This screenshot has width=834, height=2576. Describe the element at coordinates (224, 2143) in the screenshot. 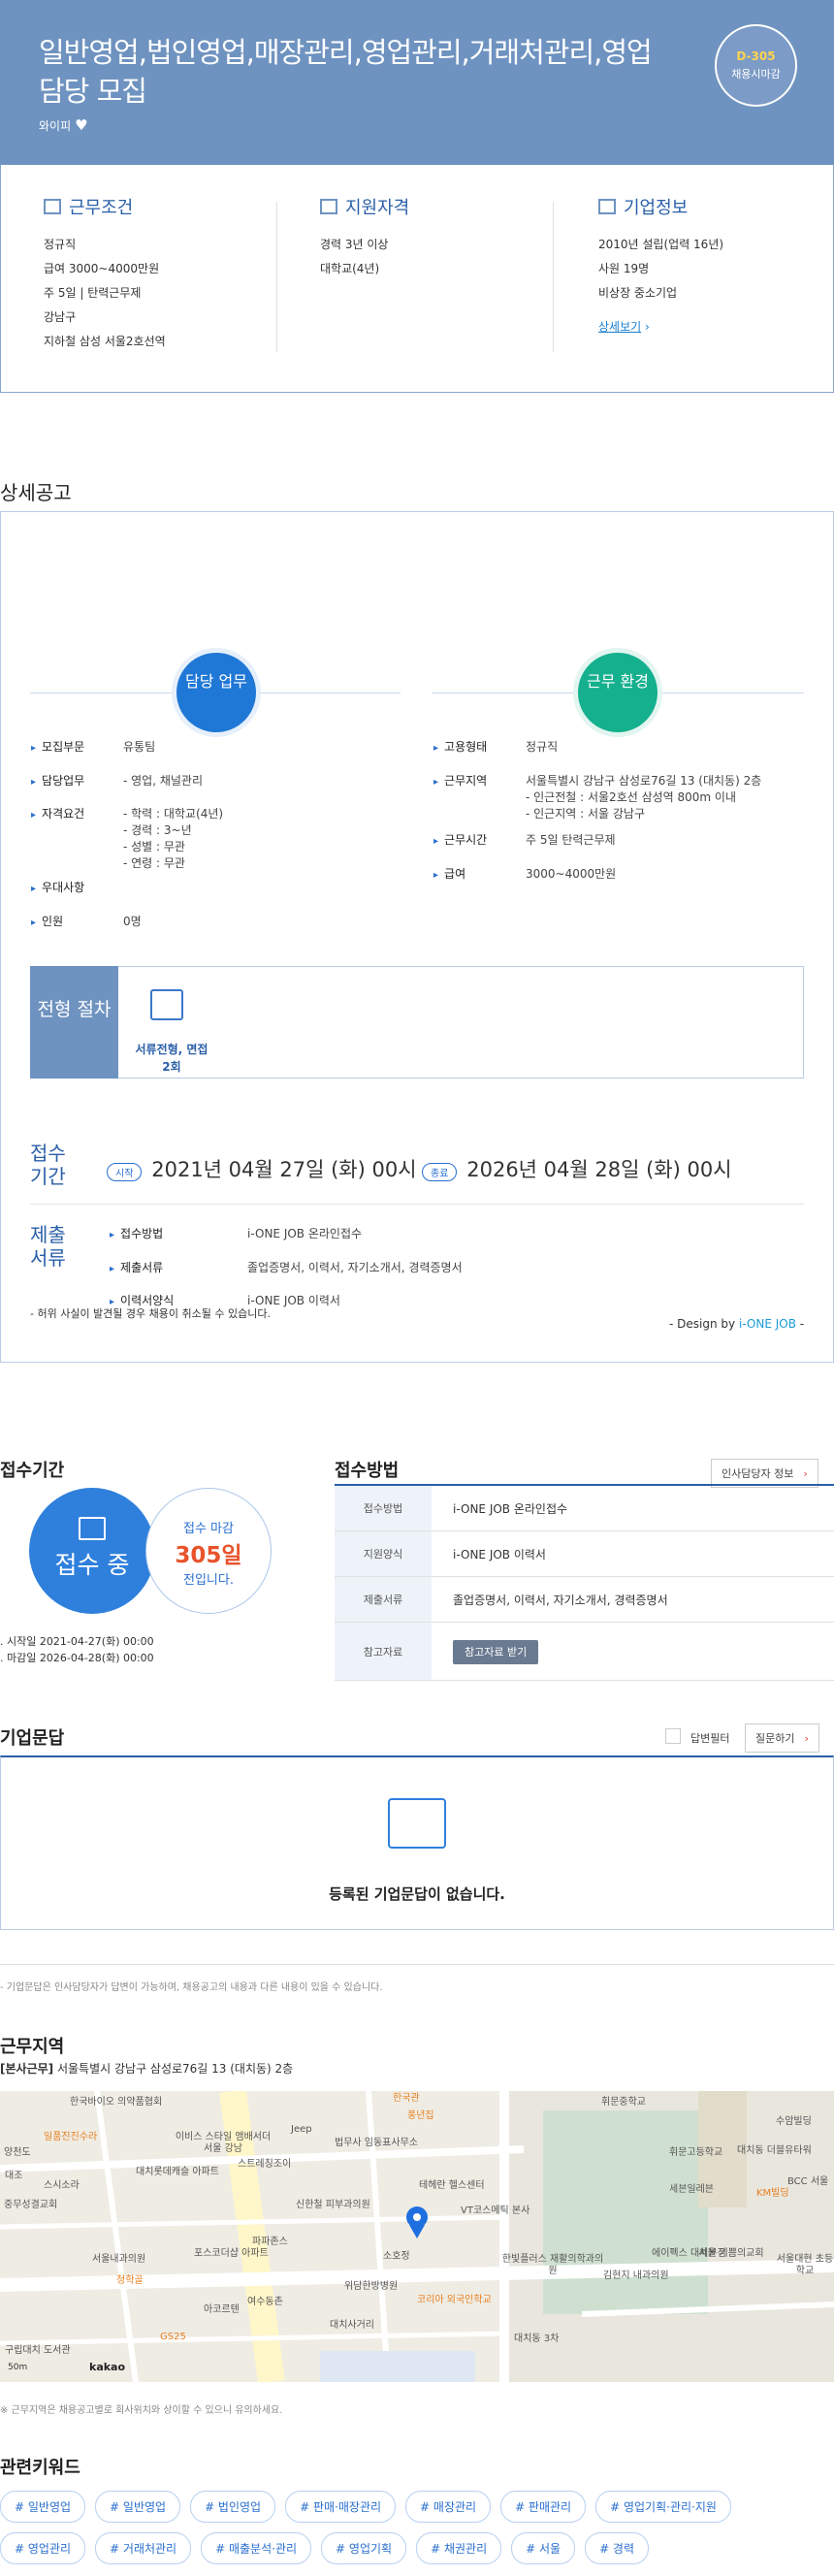

I see `map-label: 이비스 스타일 앰배서더 서울 강남` at that location.